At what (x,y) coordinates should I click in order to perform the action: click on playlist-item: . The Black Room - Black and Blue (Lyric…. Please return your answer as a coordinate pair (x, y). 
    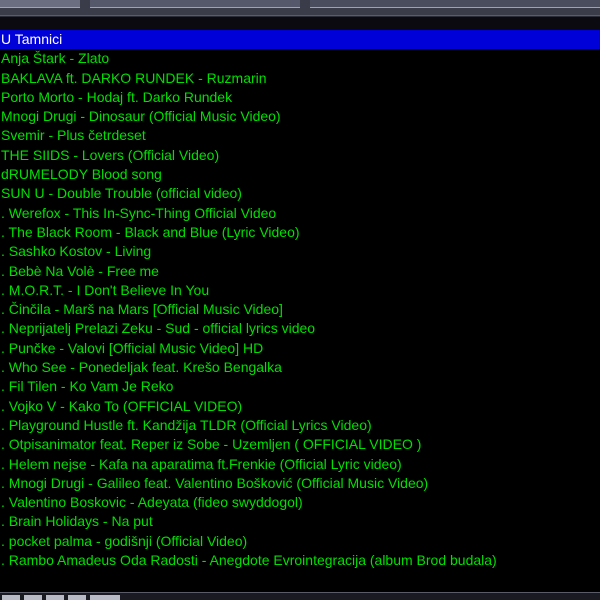
    Looking at the image, I should click on (300, 232).